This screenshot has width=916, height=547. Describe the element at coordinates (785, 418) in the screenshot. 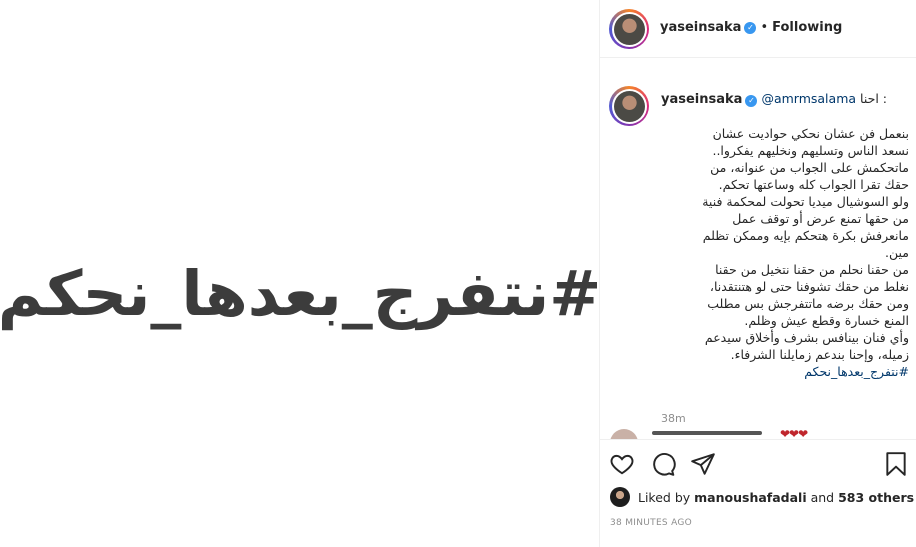

I see `caption-time-ago: 38m` at that location.